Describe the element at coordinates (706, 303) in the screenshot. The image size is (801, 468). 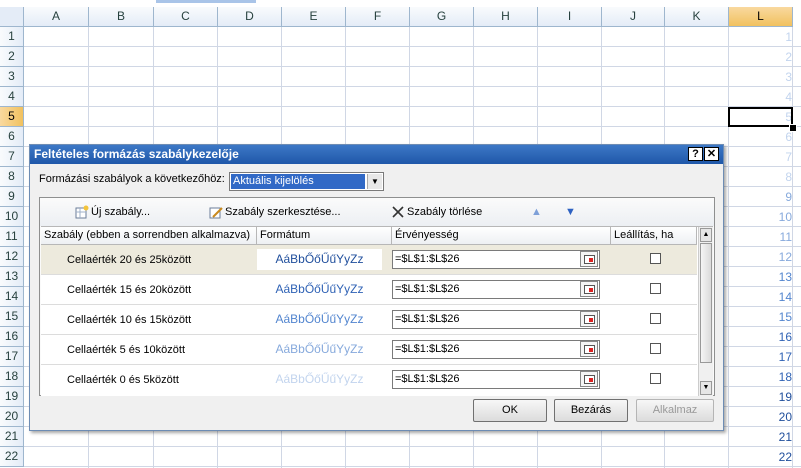
I see `scroll-thumb` at that location.